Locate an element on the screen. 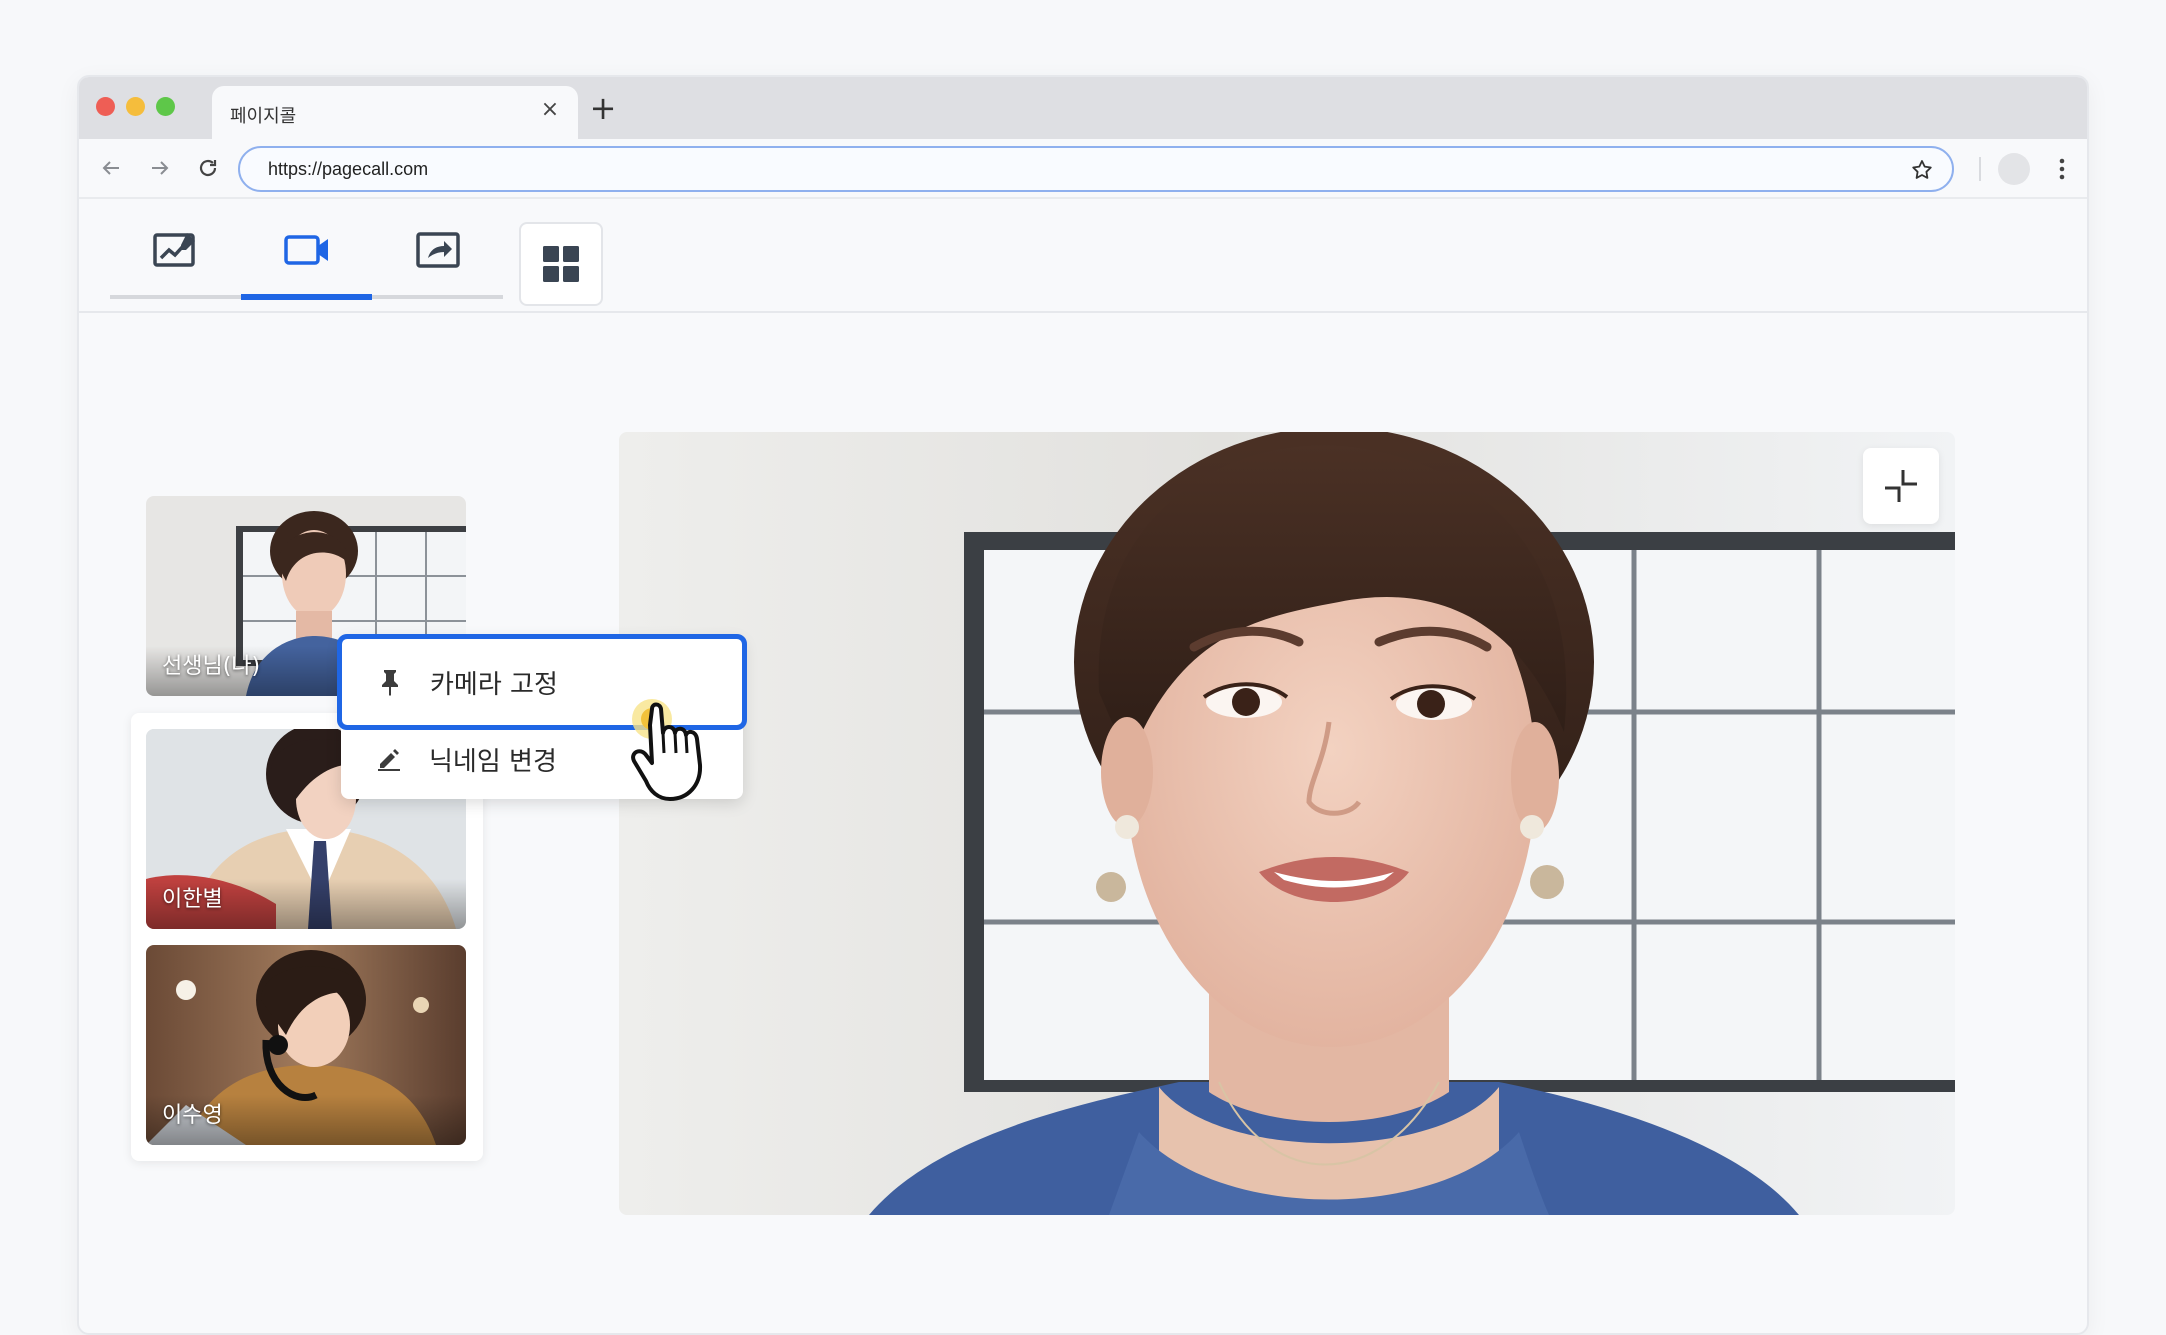  forward-icon is located at coordinates (160, 168).